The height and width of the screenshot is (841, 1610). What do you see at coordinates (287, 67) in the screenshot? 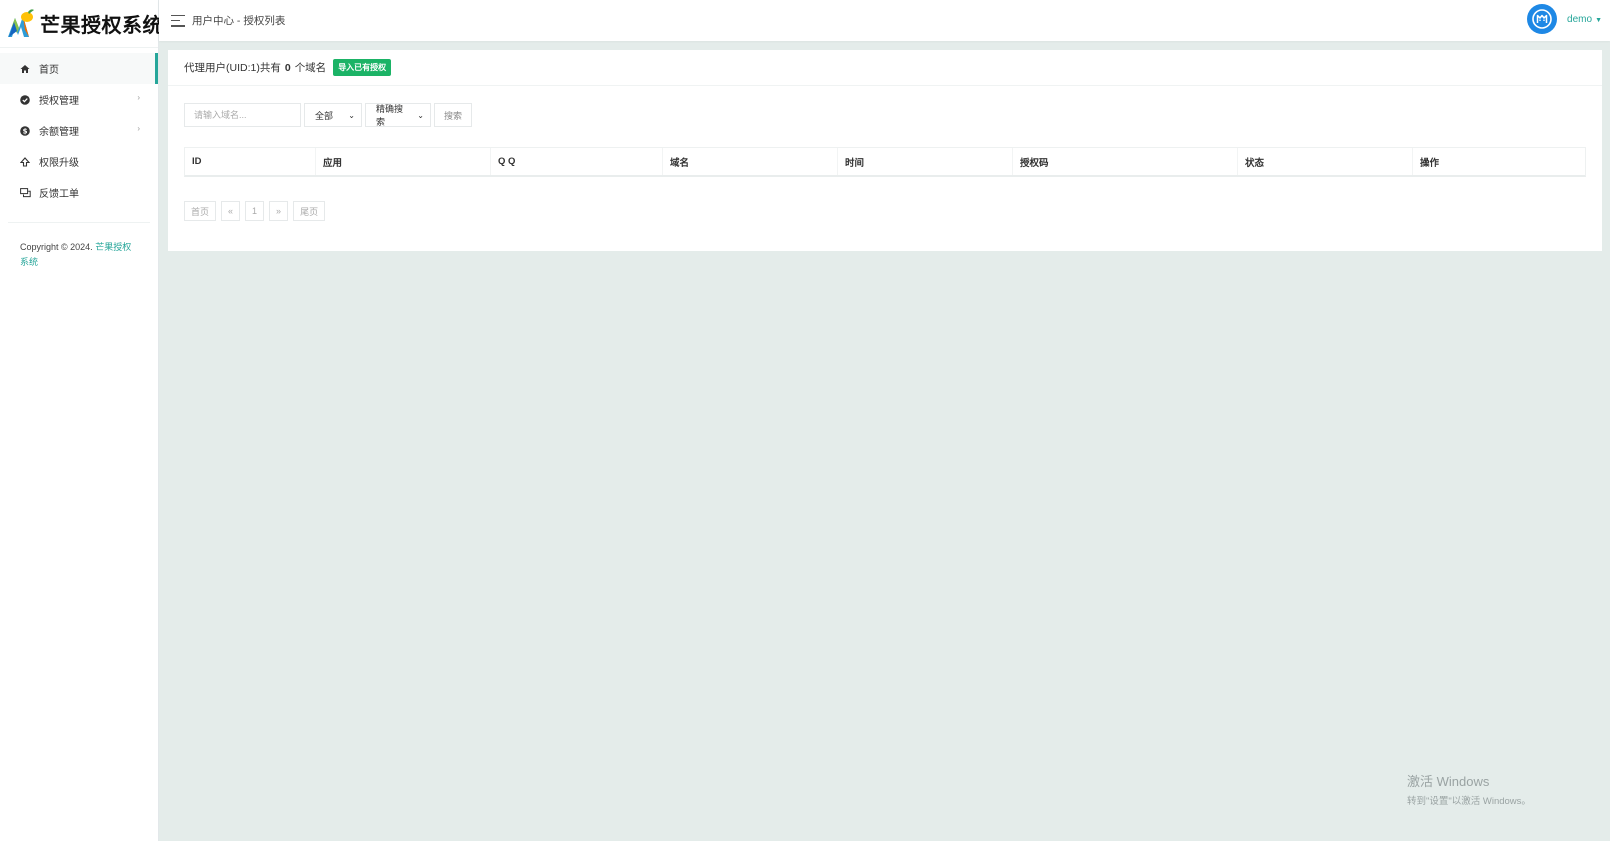
I see `domain-count: 0` at bounding box center [287, 67].